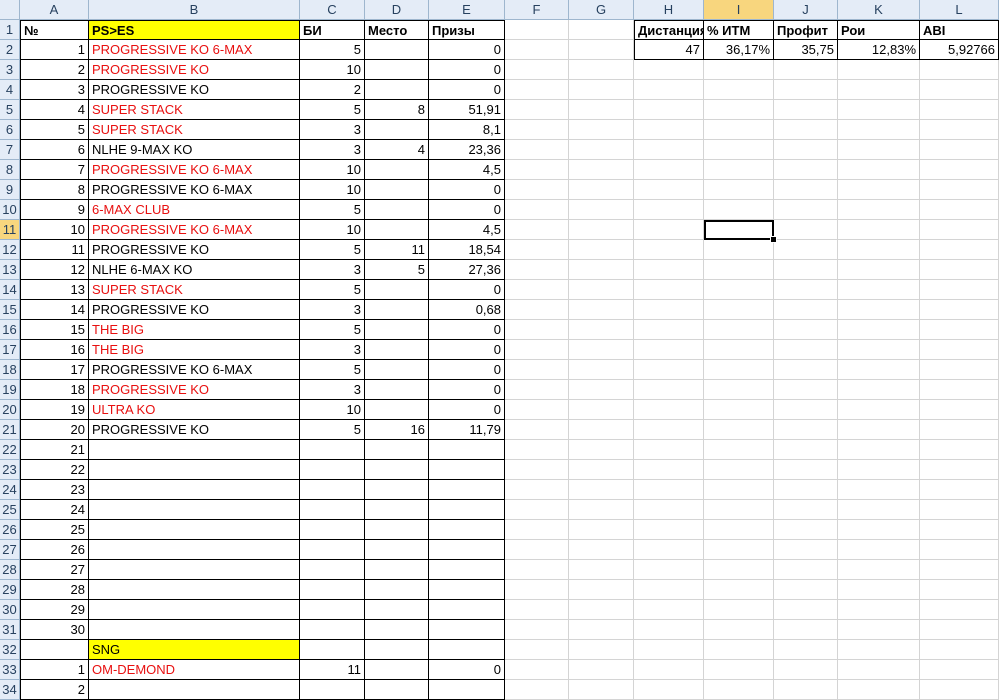 This screenshot has height=700, width=999. Describe the element at coordinates (10, 610) in the screenshot. I see `row-header-30: 30` at that location.